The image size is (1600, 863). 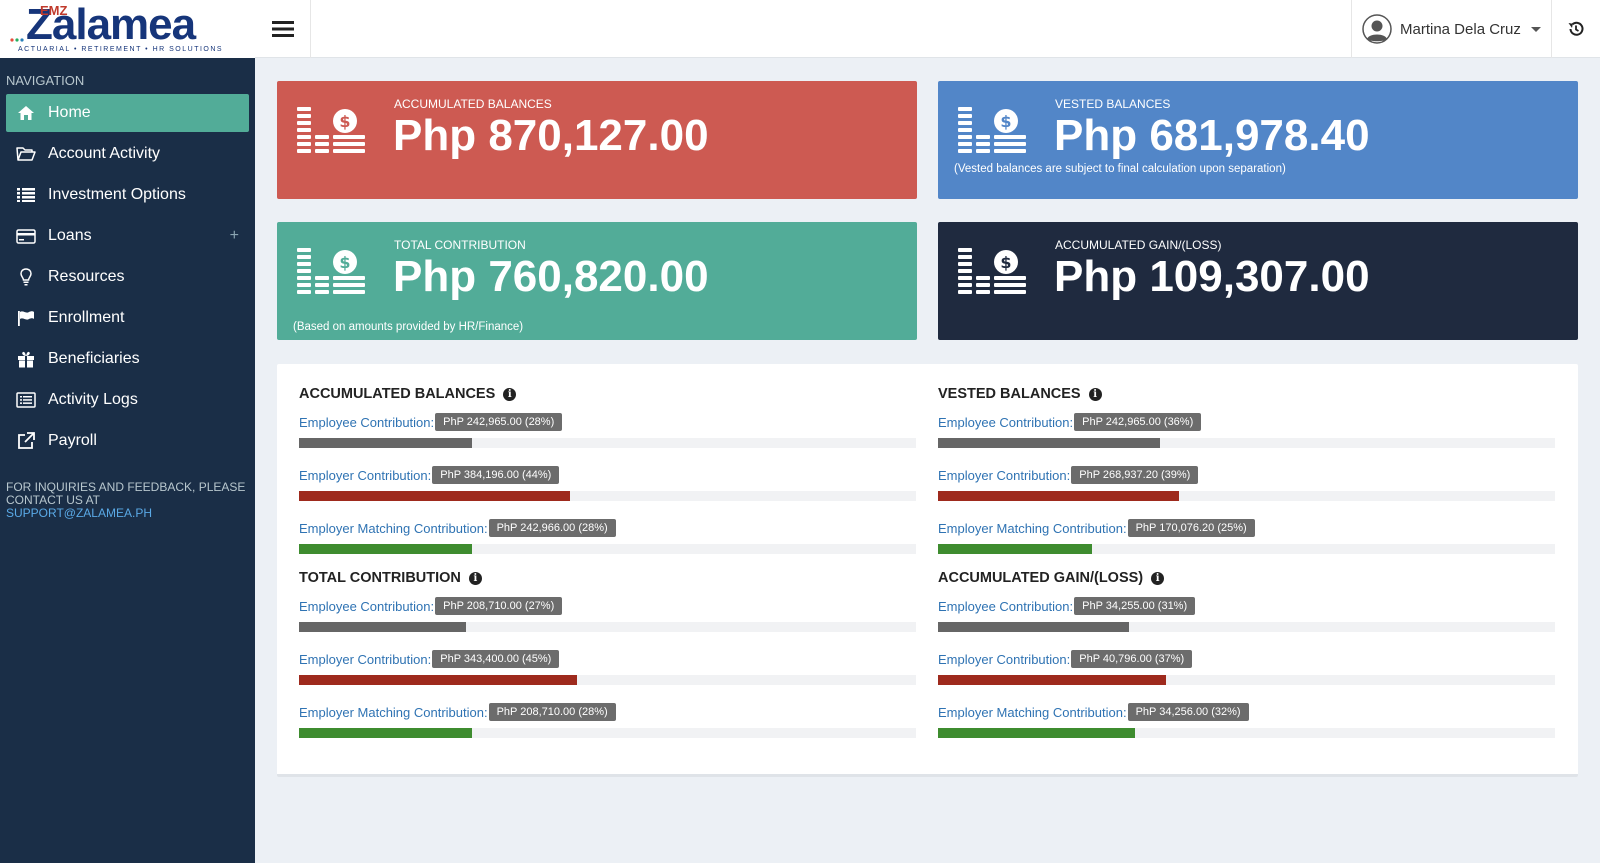 What do you see at coordinates (127, 441) in the screenshot?
I see `sidebar-item-payroll: Payroll` at bounding box center [127, 441].